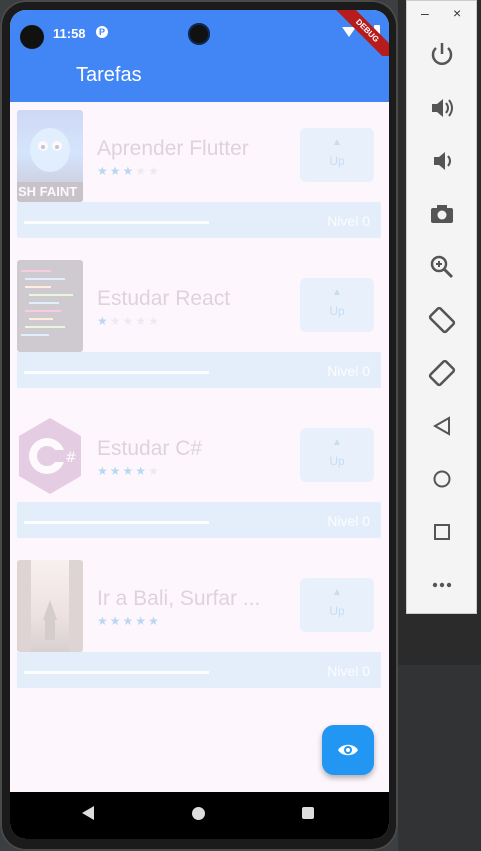  Describe the element at coordinates (199, 34) in the screenshot. I see `front-camera-icon` at that location.